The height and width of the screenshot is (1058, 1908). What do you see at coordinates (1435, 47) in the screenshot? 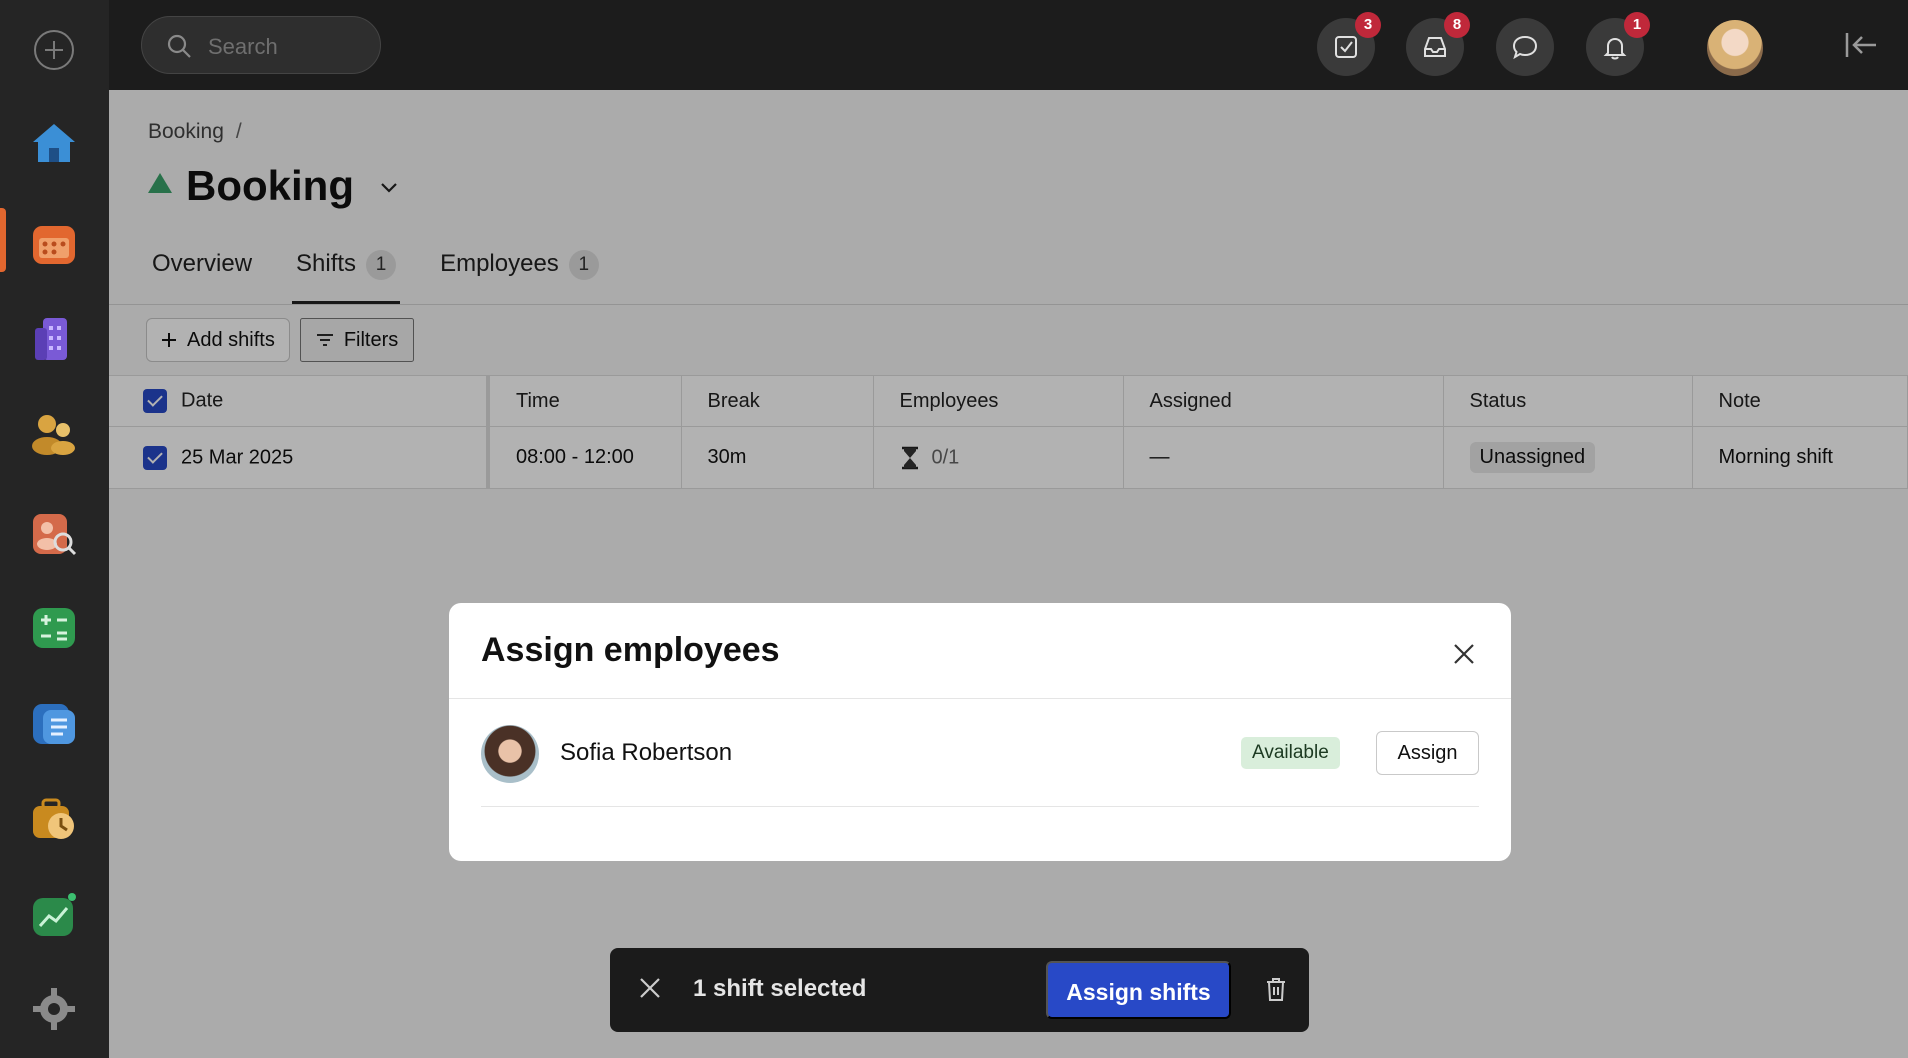
I see `inbox-icon` at bounding box center [1435, 47].